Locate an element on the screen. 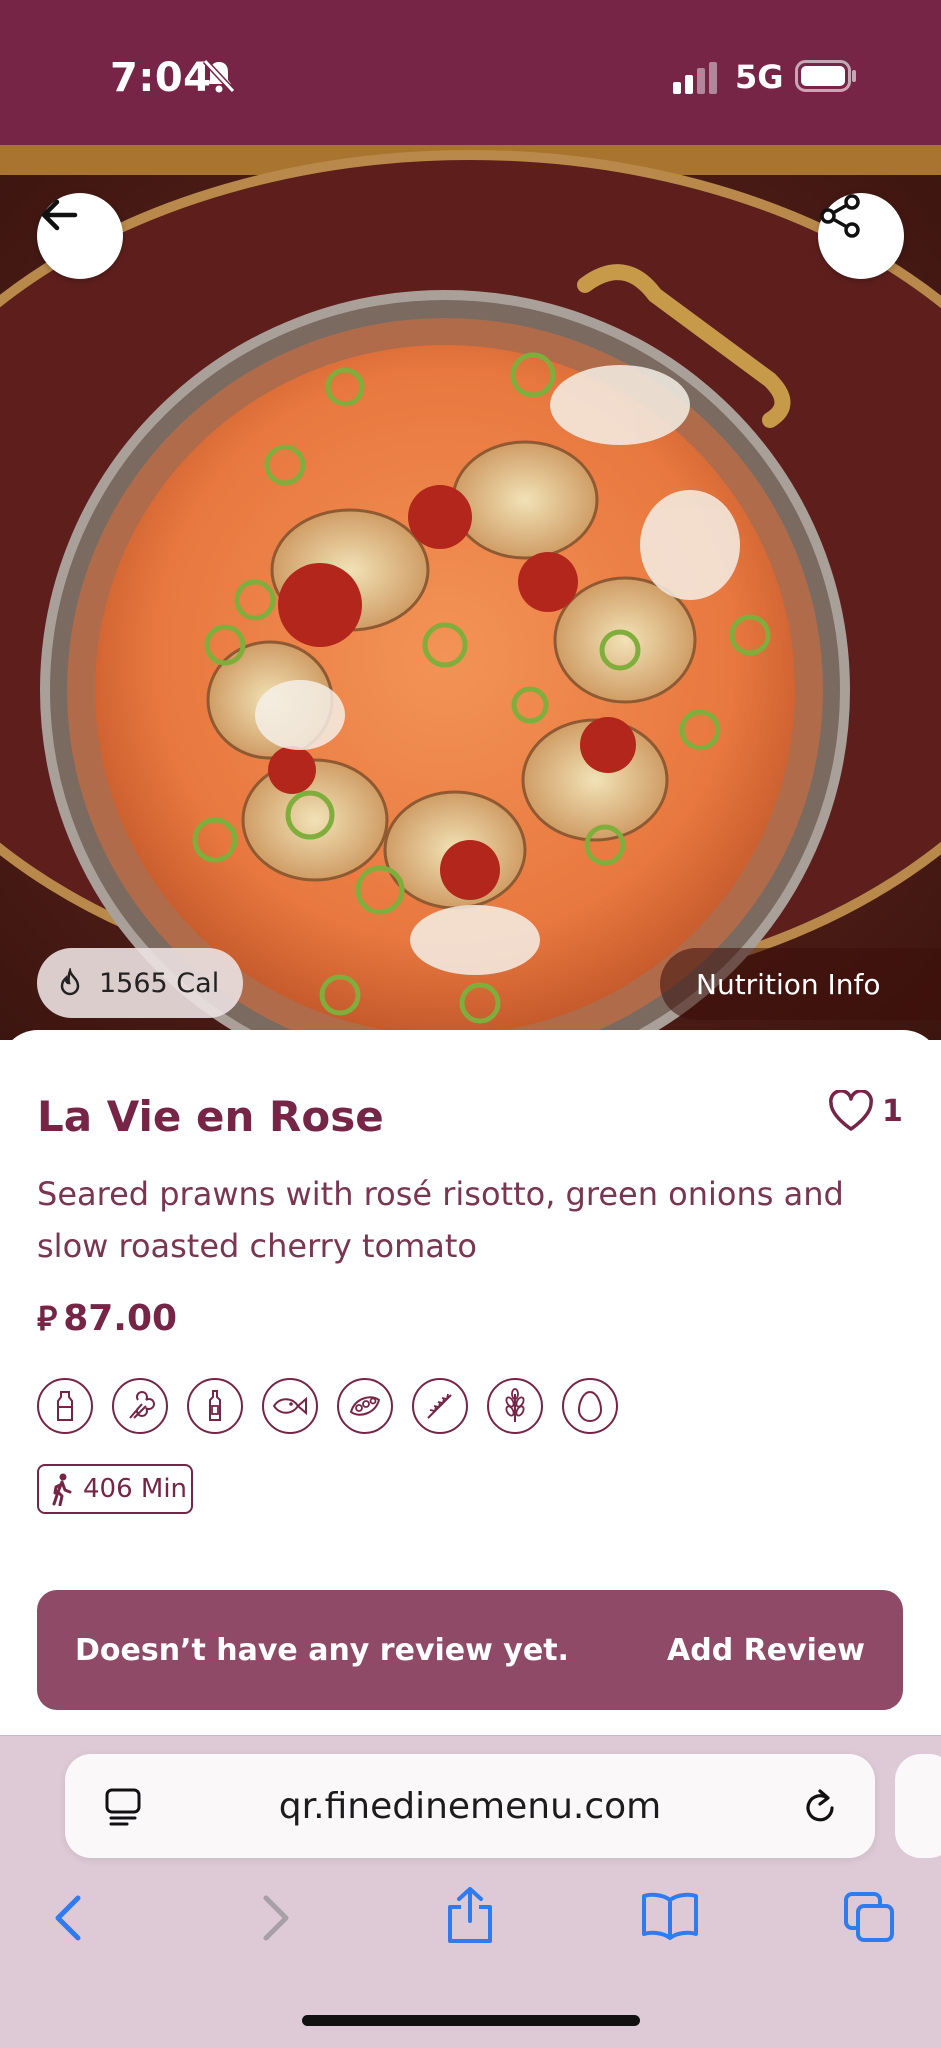 The width and height of the screenshot is (941, 2048). status-bar: 7:04 5G is located at coordinates (470, 72).